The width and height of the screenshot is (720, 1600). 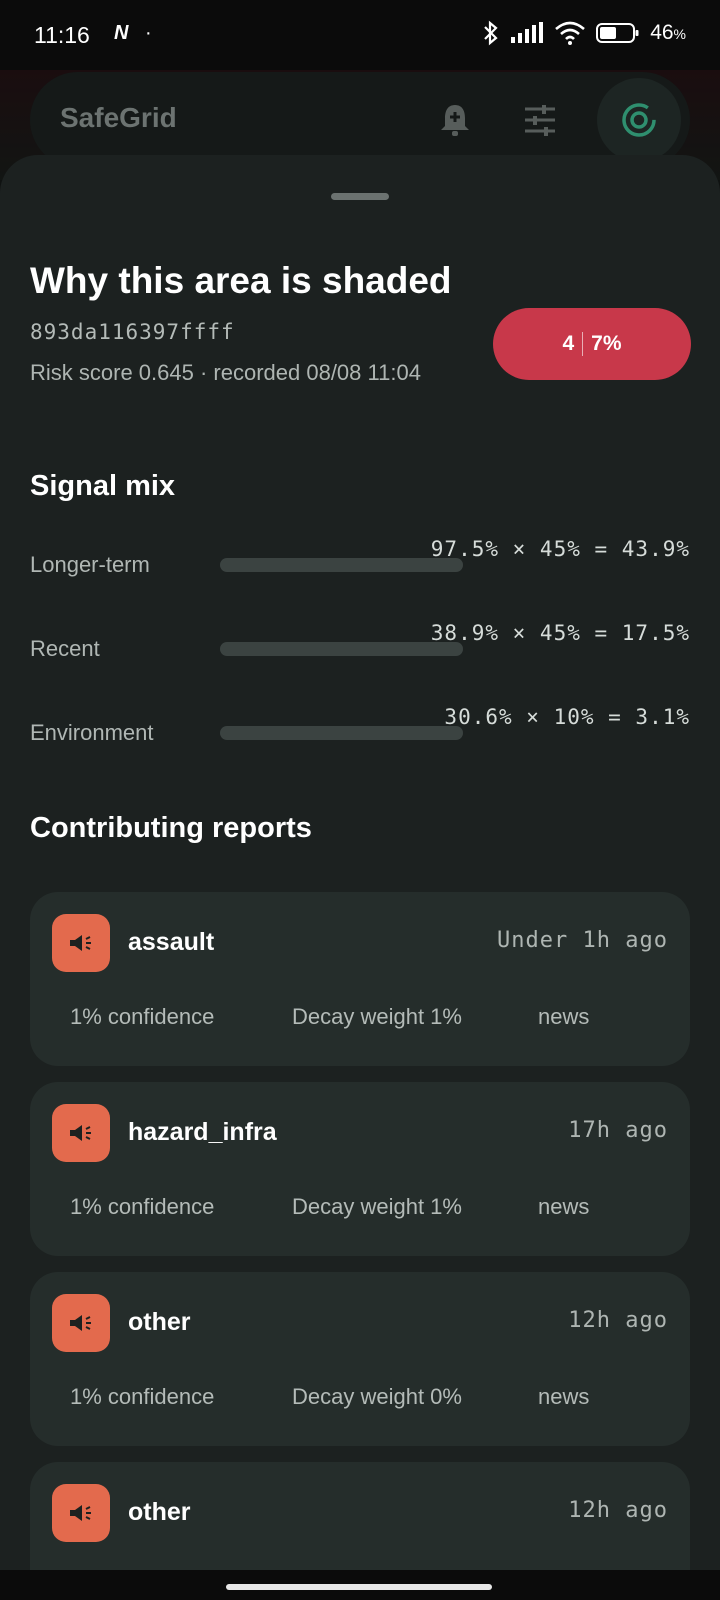 I want to click on radar-icon, so click(x=639, y=120).